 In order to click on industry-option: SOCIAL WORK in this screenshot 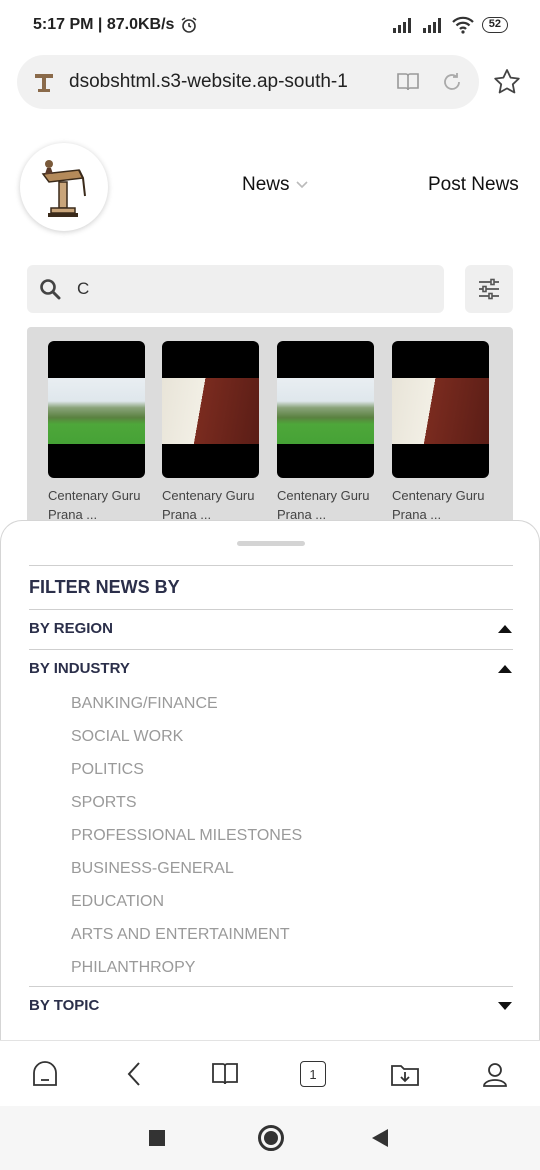, I will do `click(186, 744)`.